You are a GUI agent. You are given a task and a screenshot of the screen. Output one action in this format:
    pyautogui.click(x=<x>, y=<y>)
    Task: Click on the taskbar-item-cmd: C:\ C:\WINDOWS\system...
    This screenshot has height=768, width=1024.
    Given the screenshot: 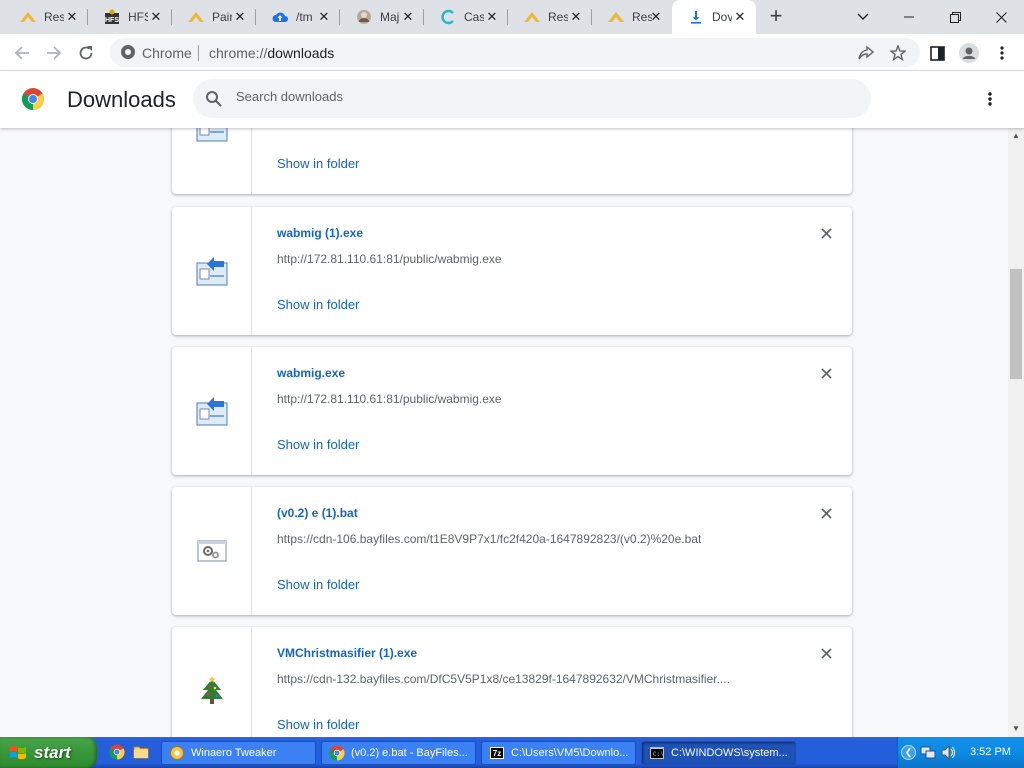 What is the action you would take?
    pyautogui.click(x=718, y=753)
    